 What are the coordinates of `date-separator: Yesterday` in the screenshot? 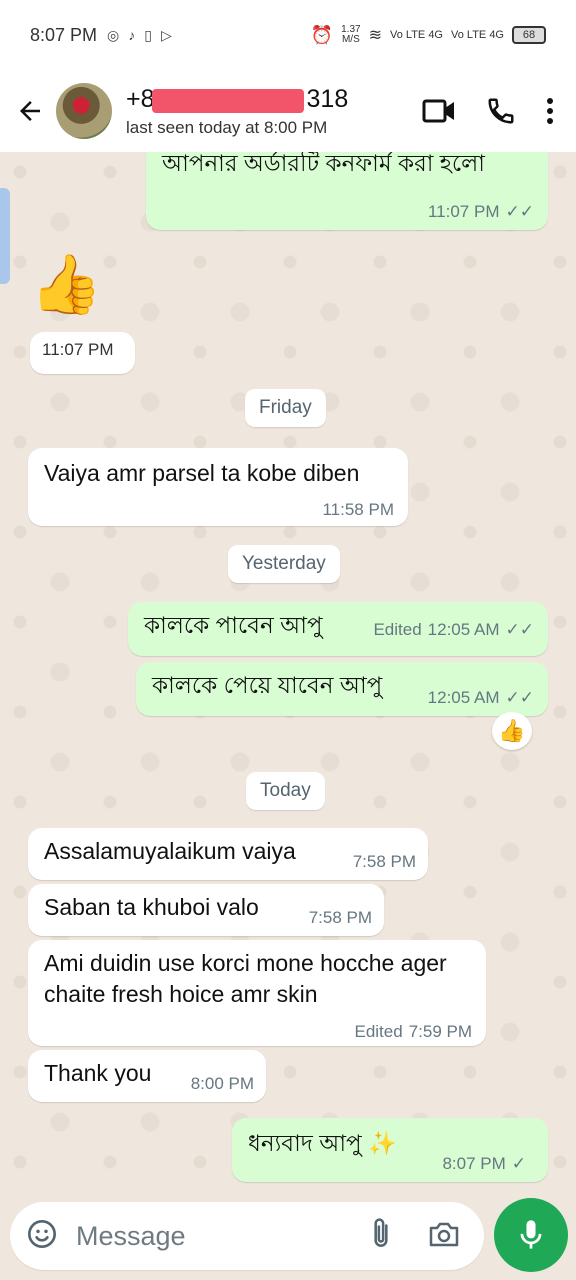 It's located at (284, 564).